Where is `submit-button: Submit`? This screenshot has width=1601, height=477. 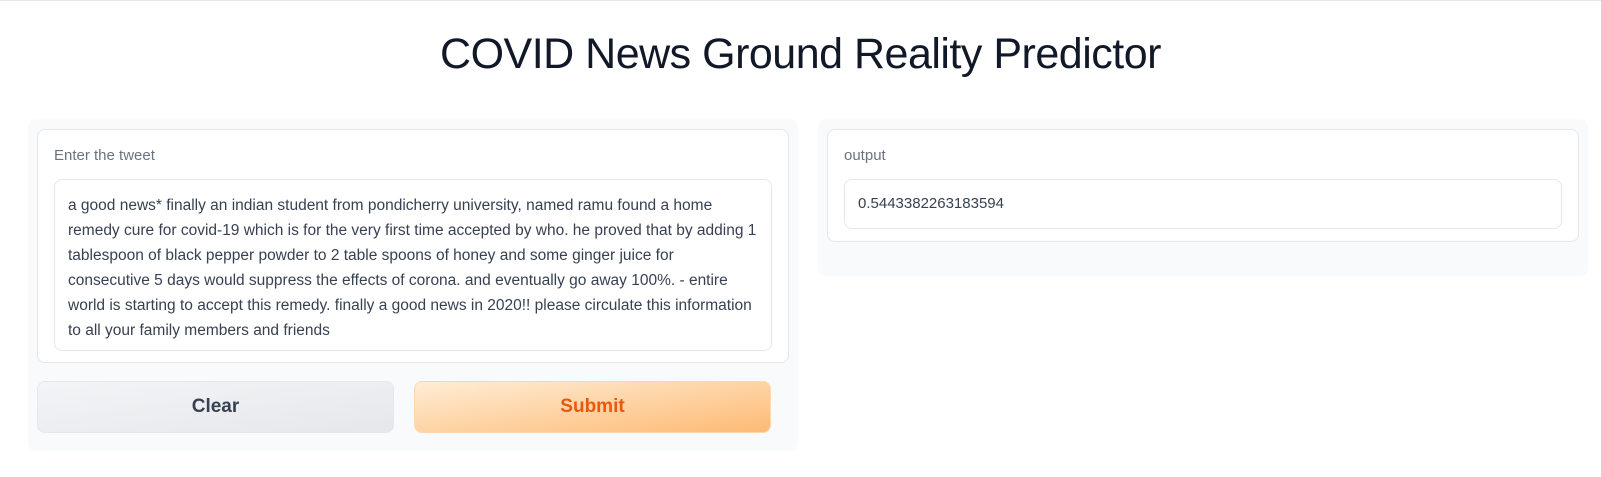 submit-button: Submit is located at coordinates (592, 407).